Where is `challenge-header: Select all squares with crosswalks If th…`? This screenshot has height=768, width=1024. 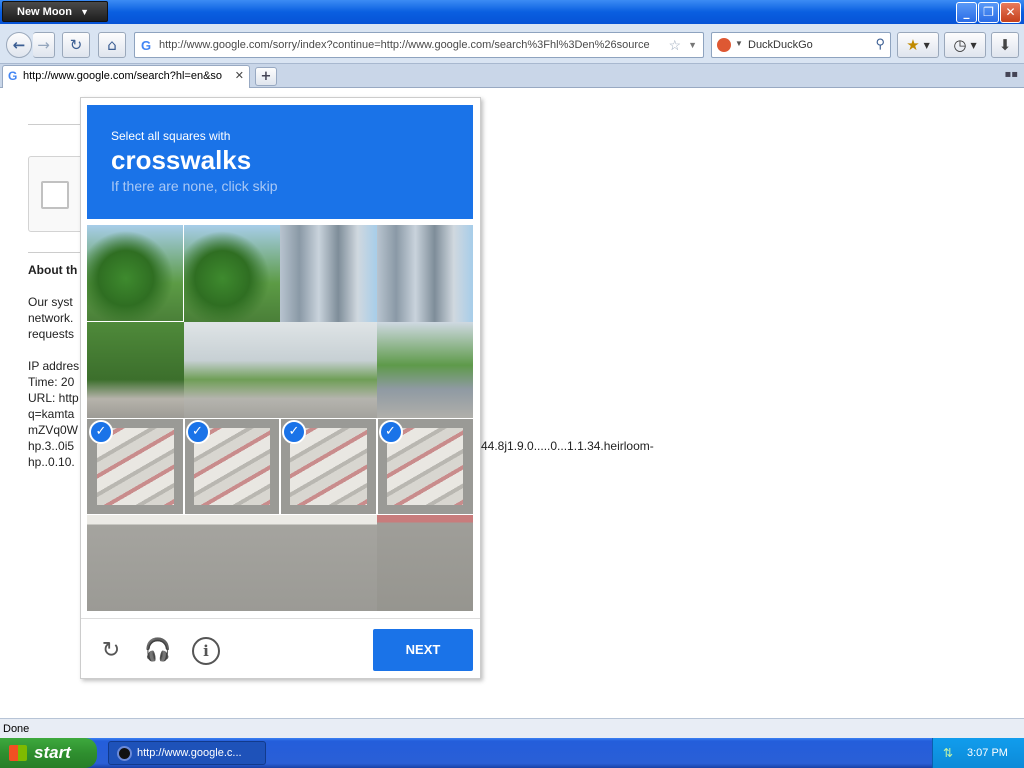 challenge-header: Select all squares with crosswalks If th… is located at coordinates (280, 162).